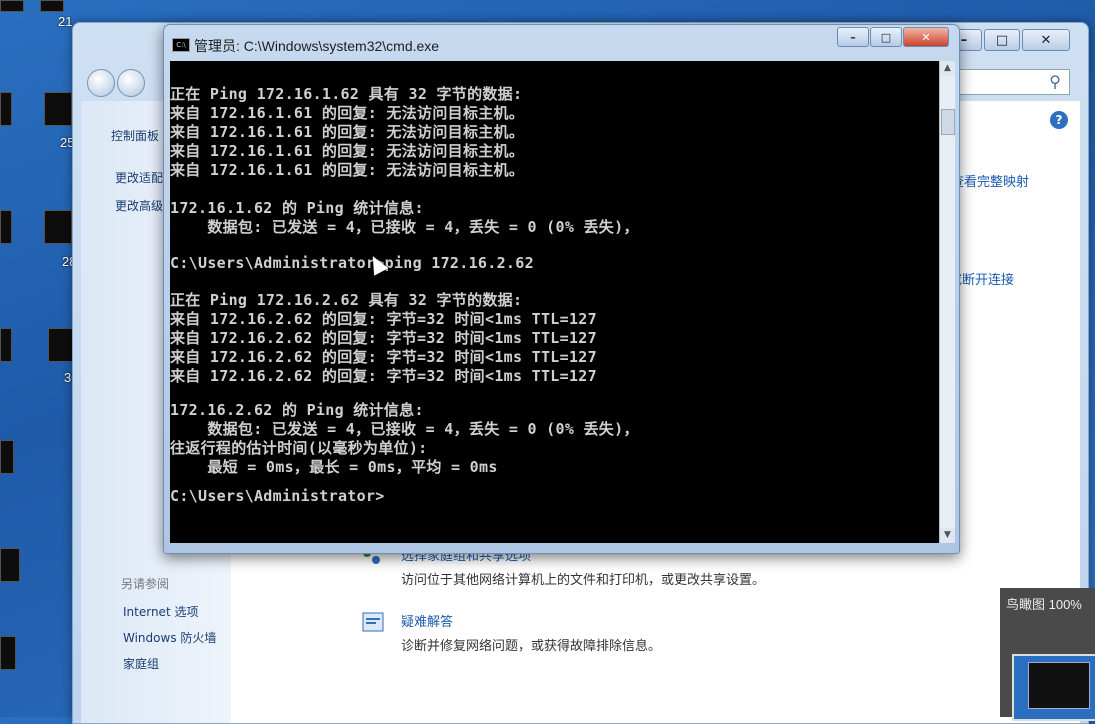 This screenshot has width=1095, height=724. What do you see at coordinates (372, 622) in the screenshot?
I see `troubleshoot-icon` at bounding box center [372, 622].